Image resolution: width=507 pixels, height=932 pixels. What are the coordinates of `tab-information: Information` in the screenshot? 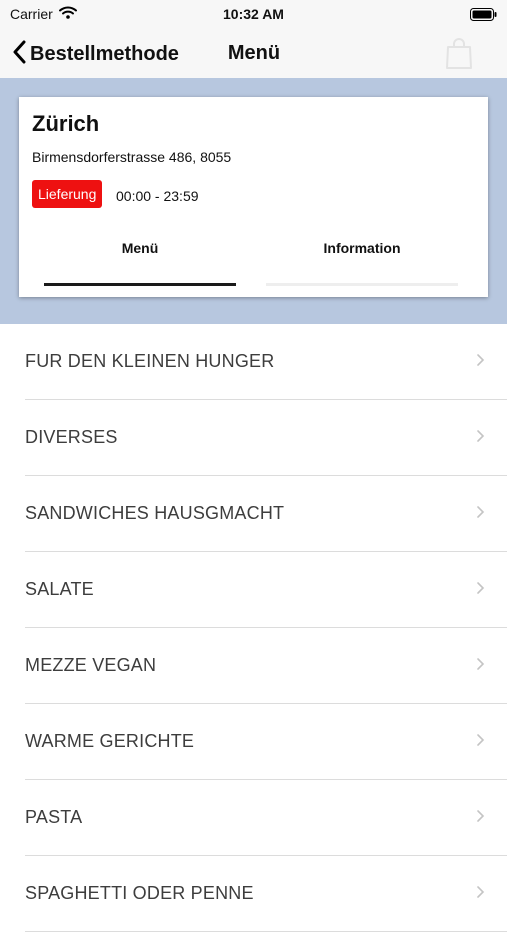 It's located at (362, 248).